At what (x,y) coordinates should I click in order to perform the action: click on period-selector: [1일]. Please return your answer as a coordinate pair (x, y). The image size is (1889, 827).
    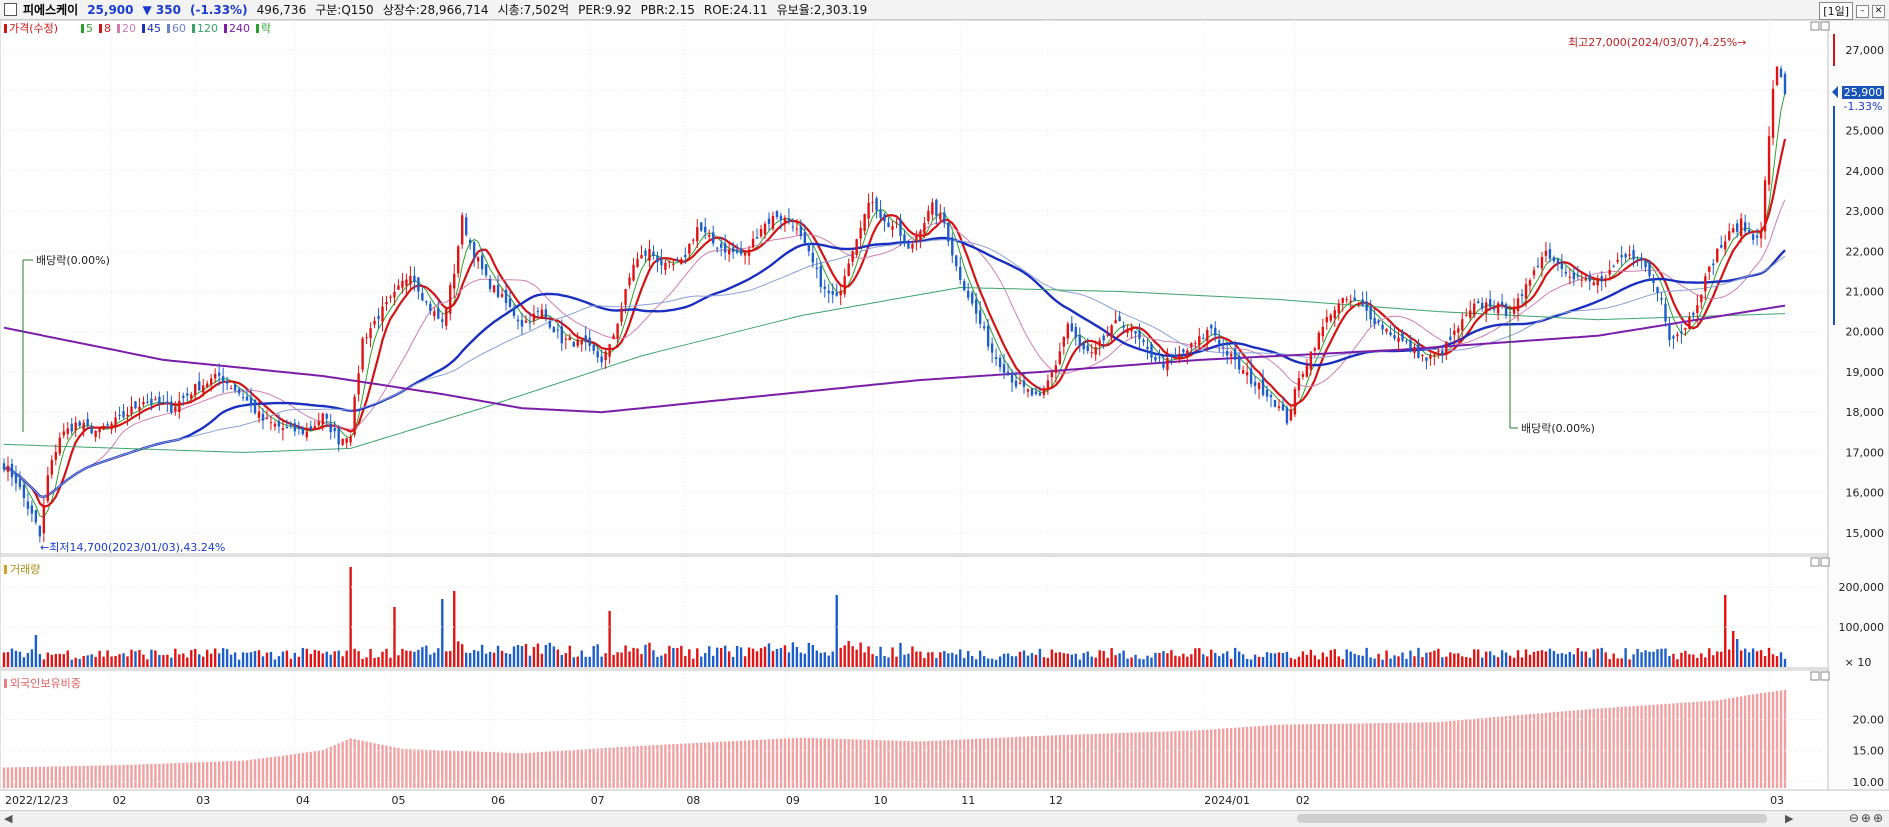
    Looking at the image, I should click on (1836, 11).